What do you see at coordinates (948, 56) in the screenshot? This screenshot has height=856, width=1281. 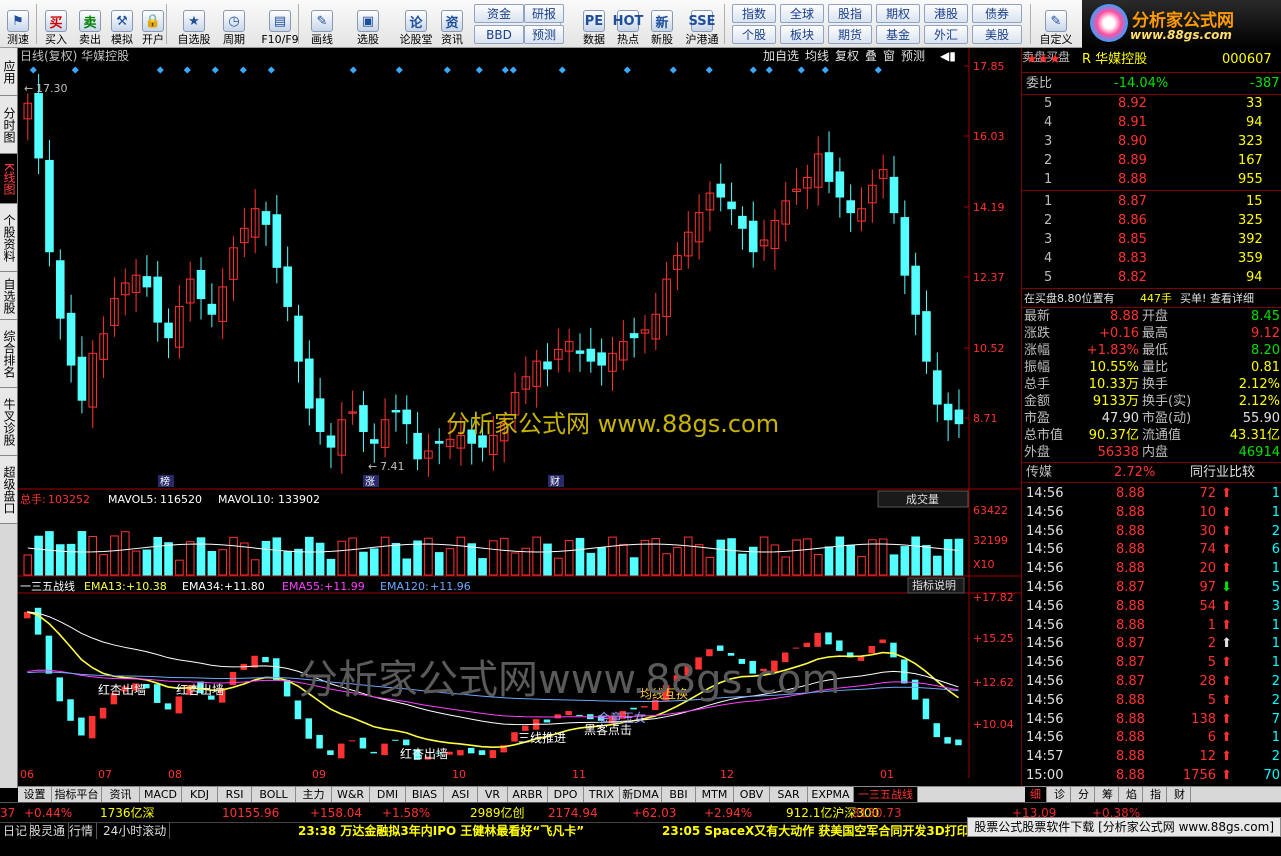 I see `speaker-icon: ◀▮` at bounding box center [948, 56].